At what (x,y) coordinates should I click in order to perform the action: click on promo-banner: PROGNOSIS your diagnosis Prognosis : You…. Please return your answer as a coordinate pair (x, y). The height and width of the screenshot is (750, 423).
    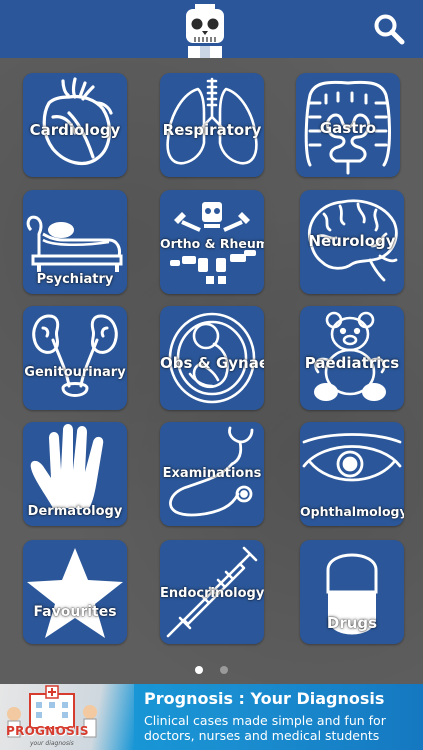
    Looking at the image, I should click on (211, 717).